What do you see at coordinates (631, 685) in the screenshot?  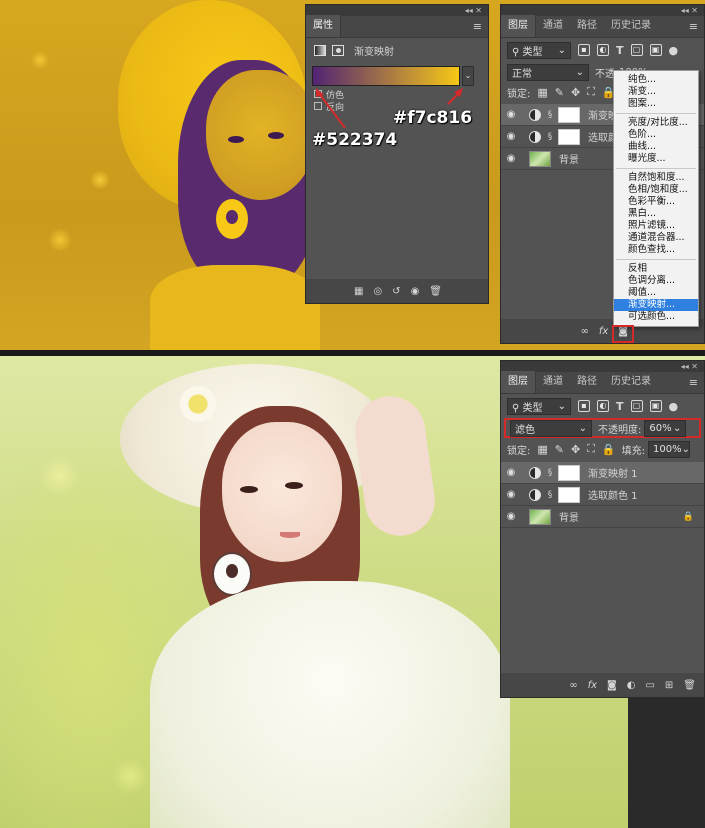 I see `new-adjustment-icon: ◐` at bounding box center [631, 685].